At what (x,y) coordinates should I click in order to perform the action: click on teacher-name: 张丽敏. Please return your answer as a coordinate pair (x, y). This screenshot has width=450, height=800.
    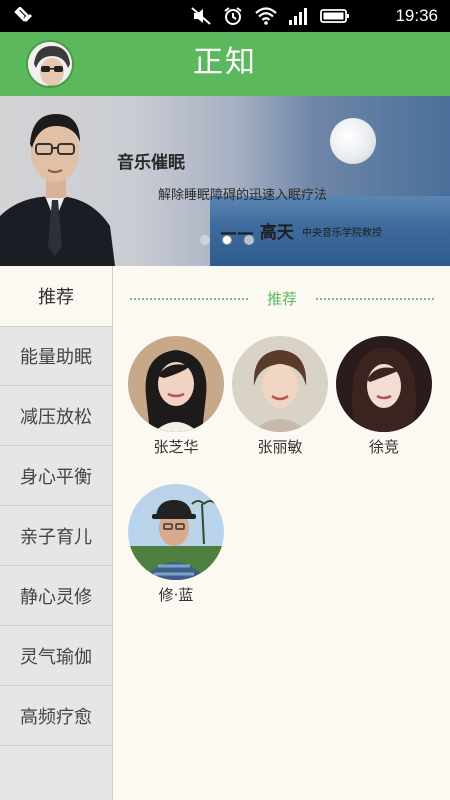
    Looking at the image, I should click on (280, 447).